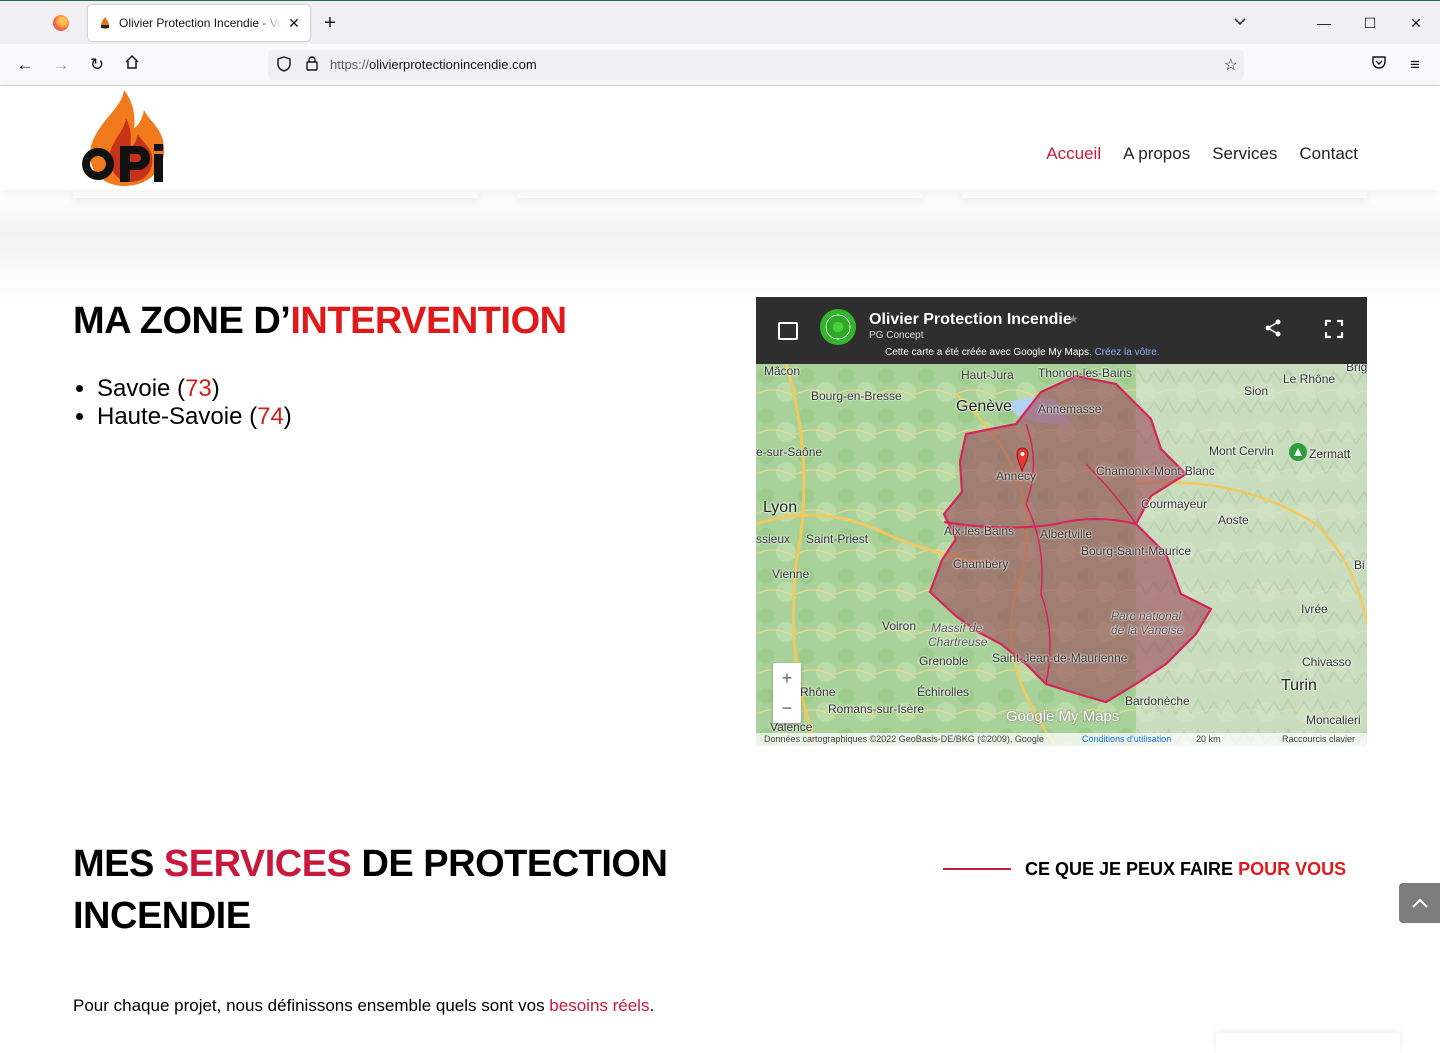 The image size is (1440, 1053). What do you see at coordinates (132, 65) in the screenshot?
I see `home-button` at bounding box center [132, 65].